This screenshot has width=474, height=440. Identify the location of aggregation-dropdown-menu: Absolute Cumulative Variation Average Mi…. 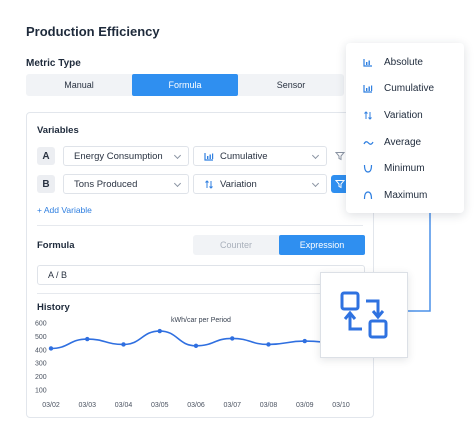
(405, 128).